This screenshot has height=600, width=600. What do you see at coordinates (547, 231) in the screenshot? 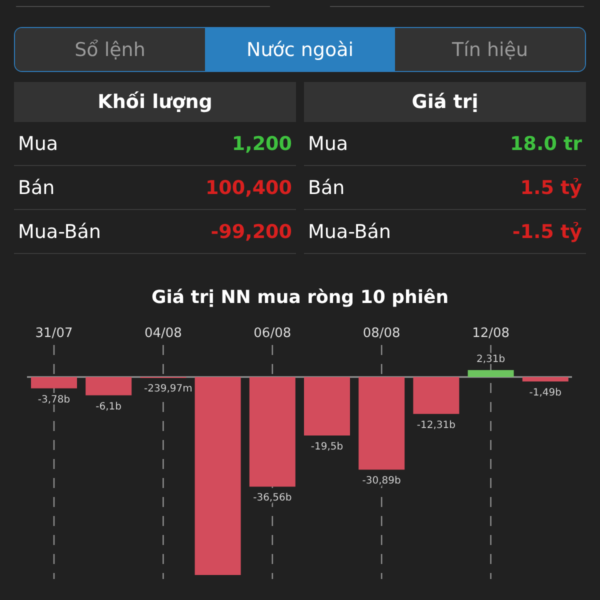
I see `row-value: -1.5 tỷ` at bounding box center [547, 231].